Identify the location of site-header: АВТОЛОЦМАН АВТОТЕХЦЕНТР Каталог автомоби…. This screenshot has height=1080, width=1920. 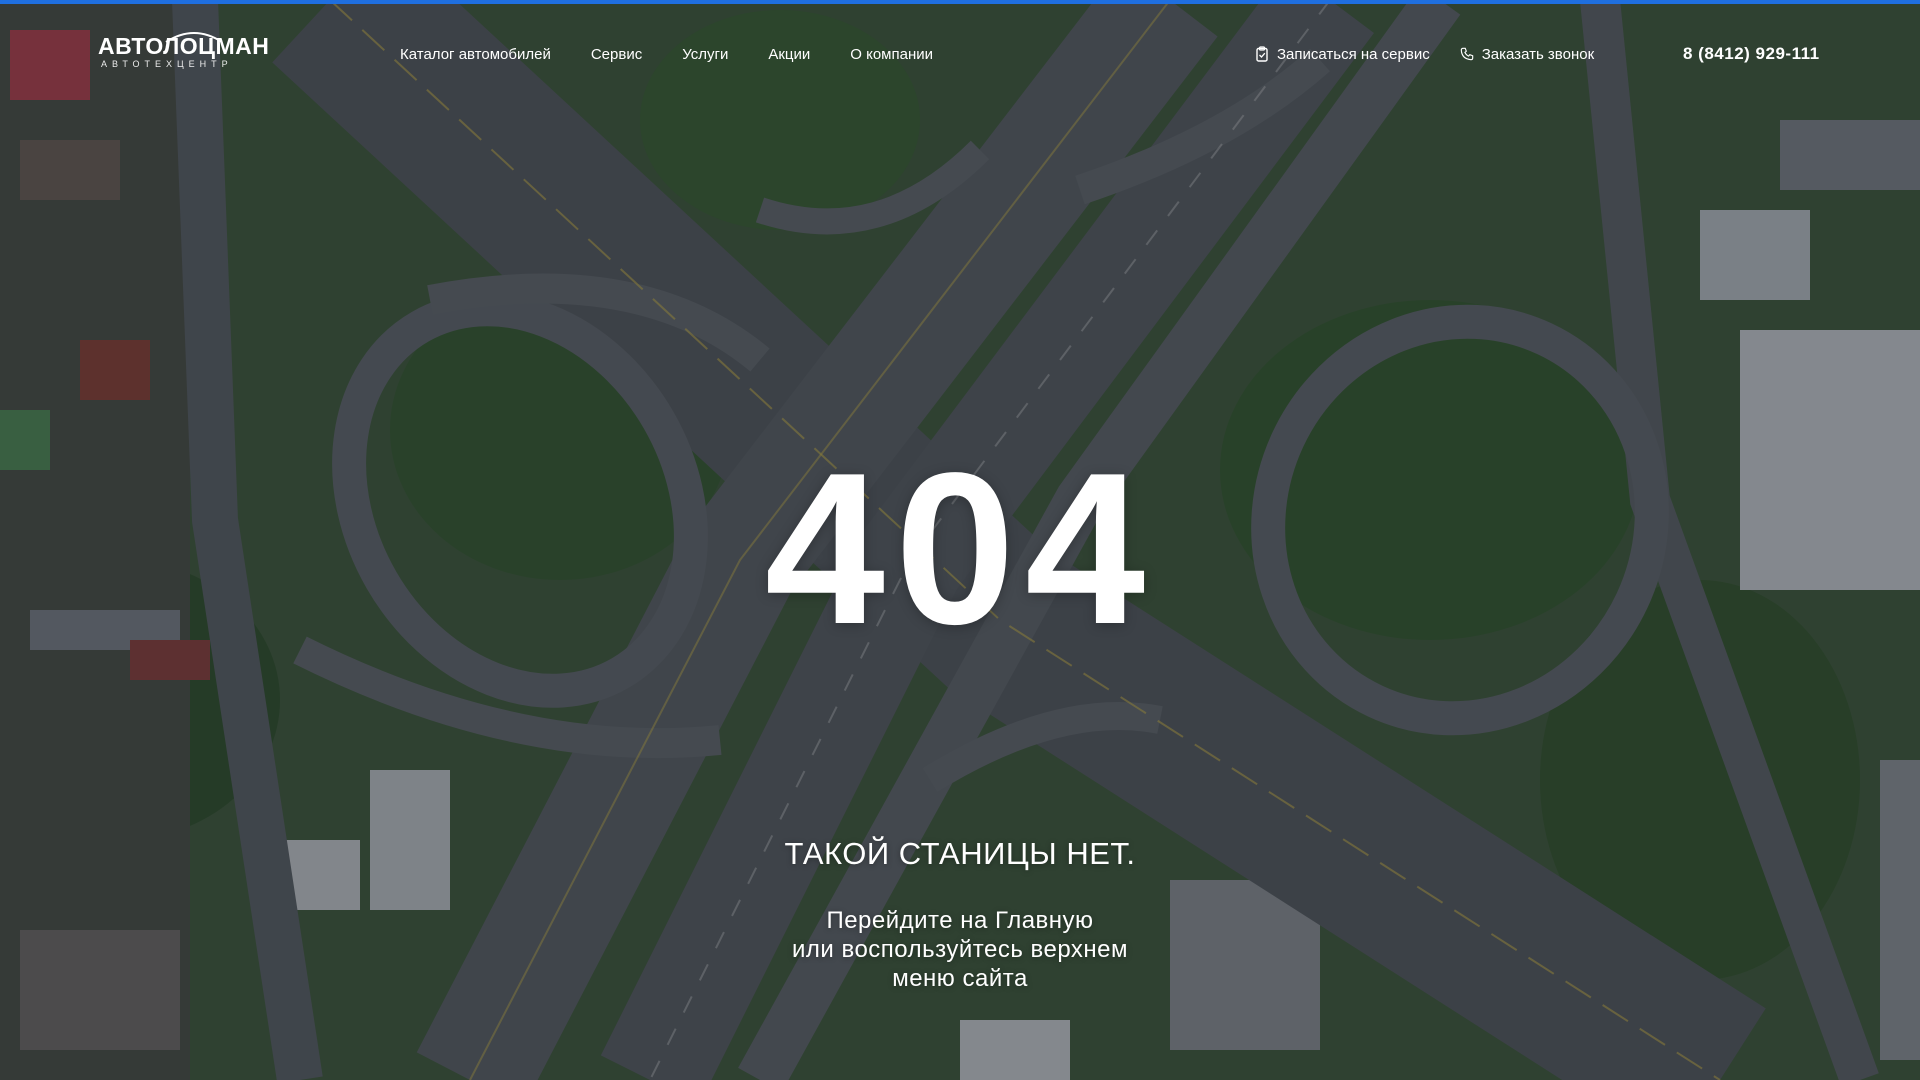
(960, 50).